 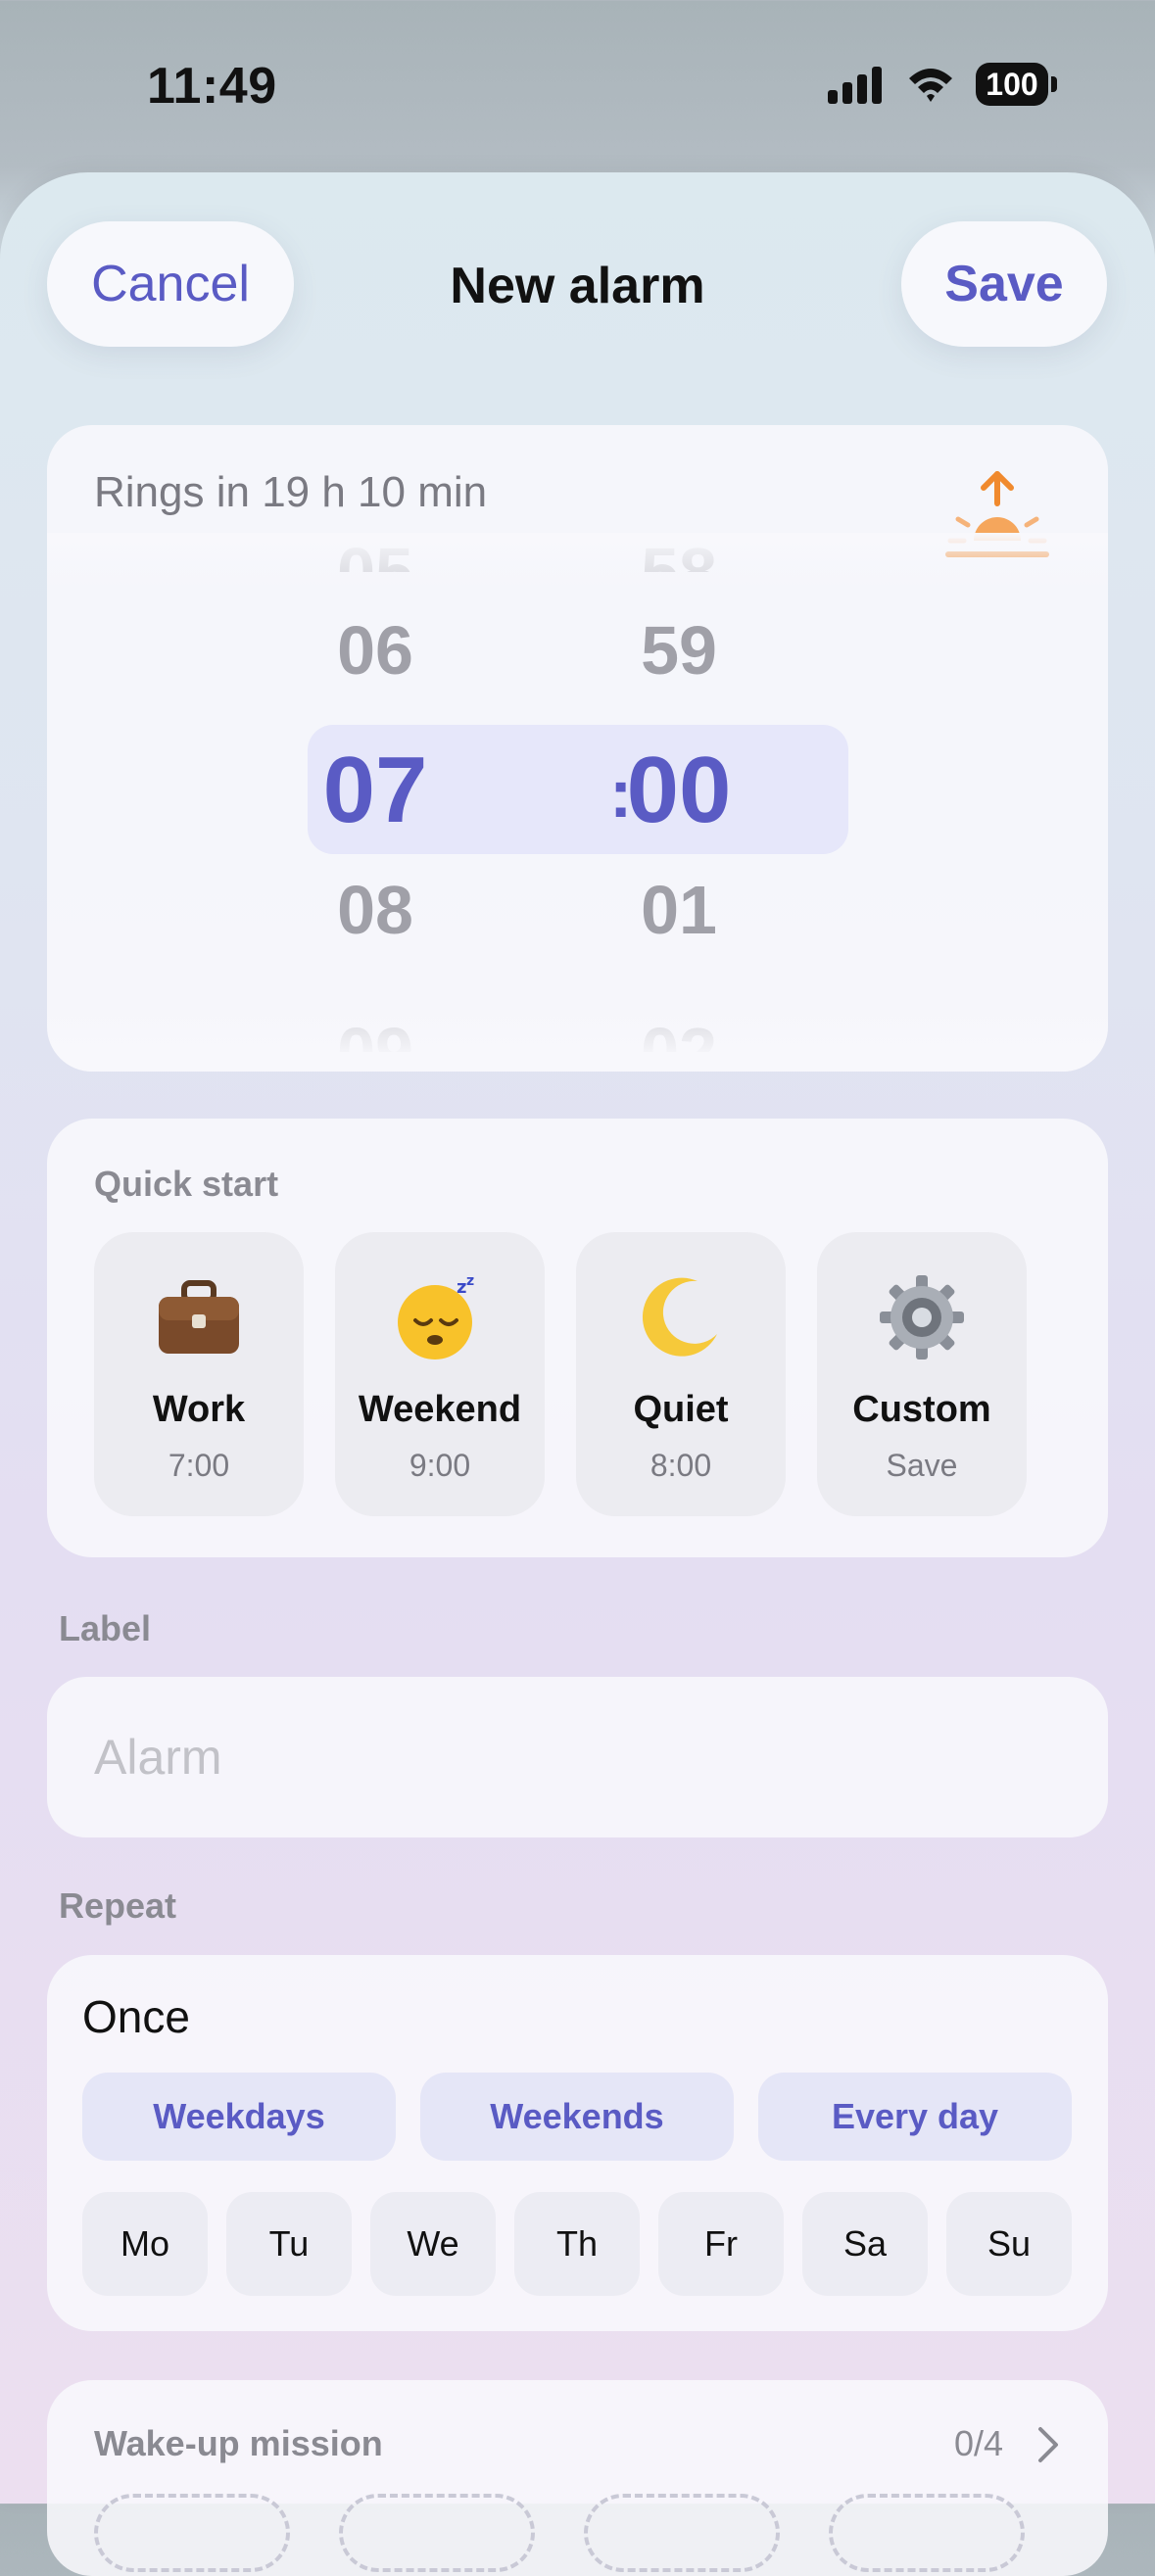 What do you see at coordinates (577, 562) in the screenshot?
I see `picker-fade-top` at bounding box center [577, 562].